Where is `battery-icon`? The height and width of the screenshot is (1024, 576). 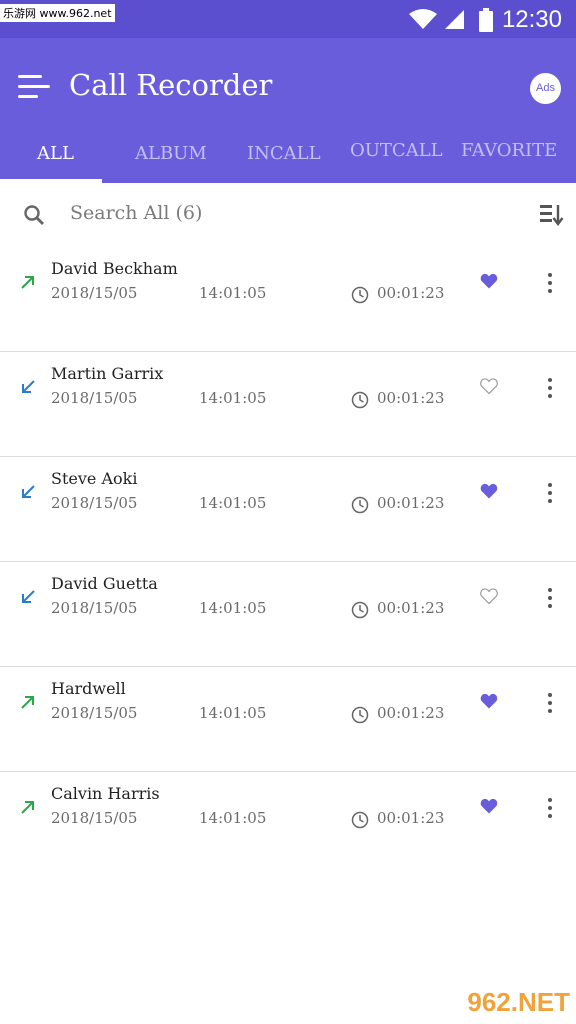
battery-icon is located at coordinates (486, 20).